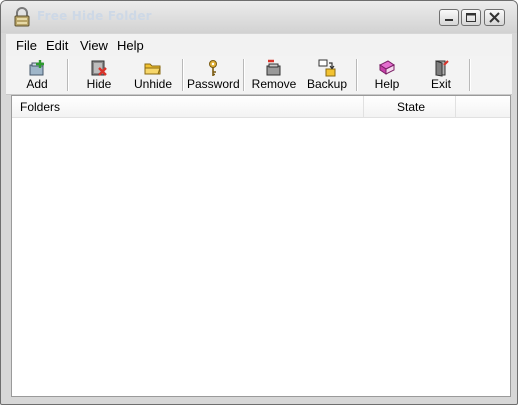 Image resolution: width=518 pixels, height=405 pixels. I want to click on list-header: Folders State, so click(261, 107).